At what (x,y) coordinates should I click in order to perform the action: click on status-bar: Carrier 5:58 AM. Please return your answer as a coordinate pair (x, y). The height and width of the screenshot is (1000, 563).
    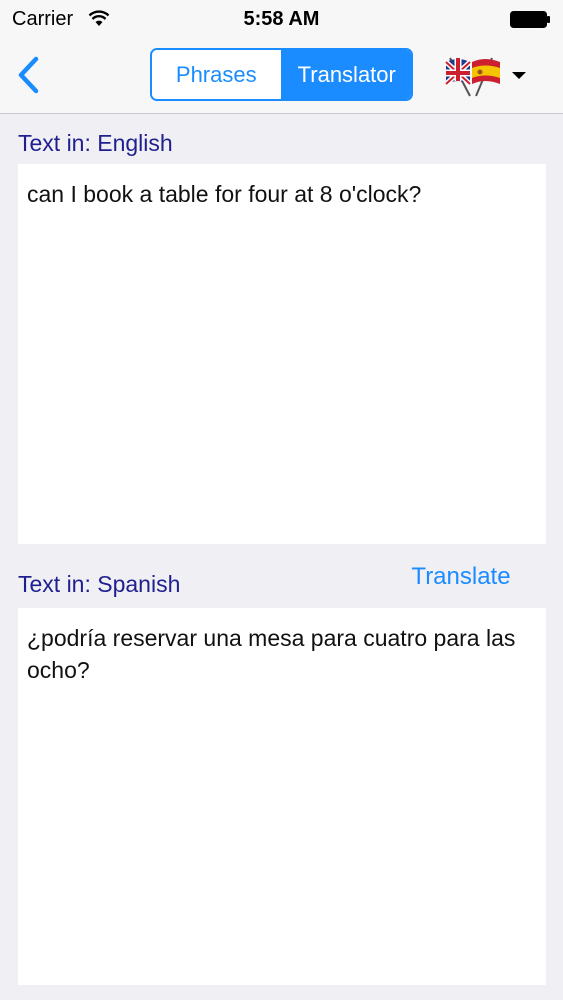
    Looking at the image, I should click on (281, 19).